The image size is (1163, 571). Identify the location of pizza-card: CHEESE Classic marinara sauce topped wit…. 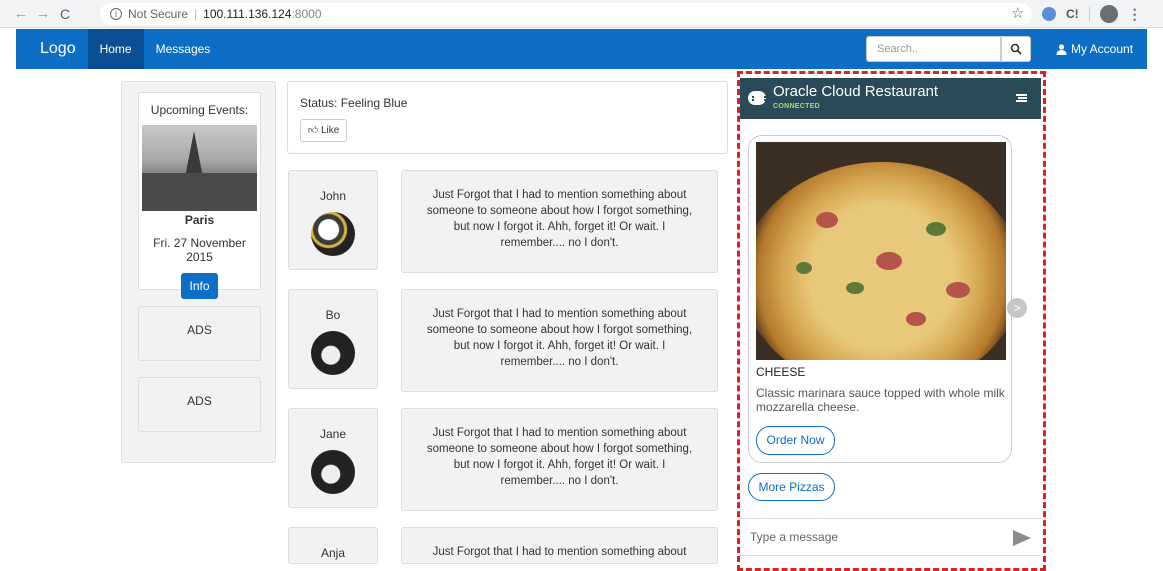
(880, 299).